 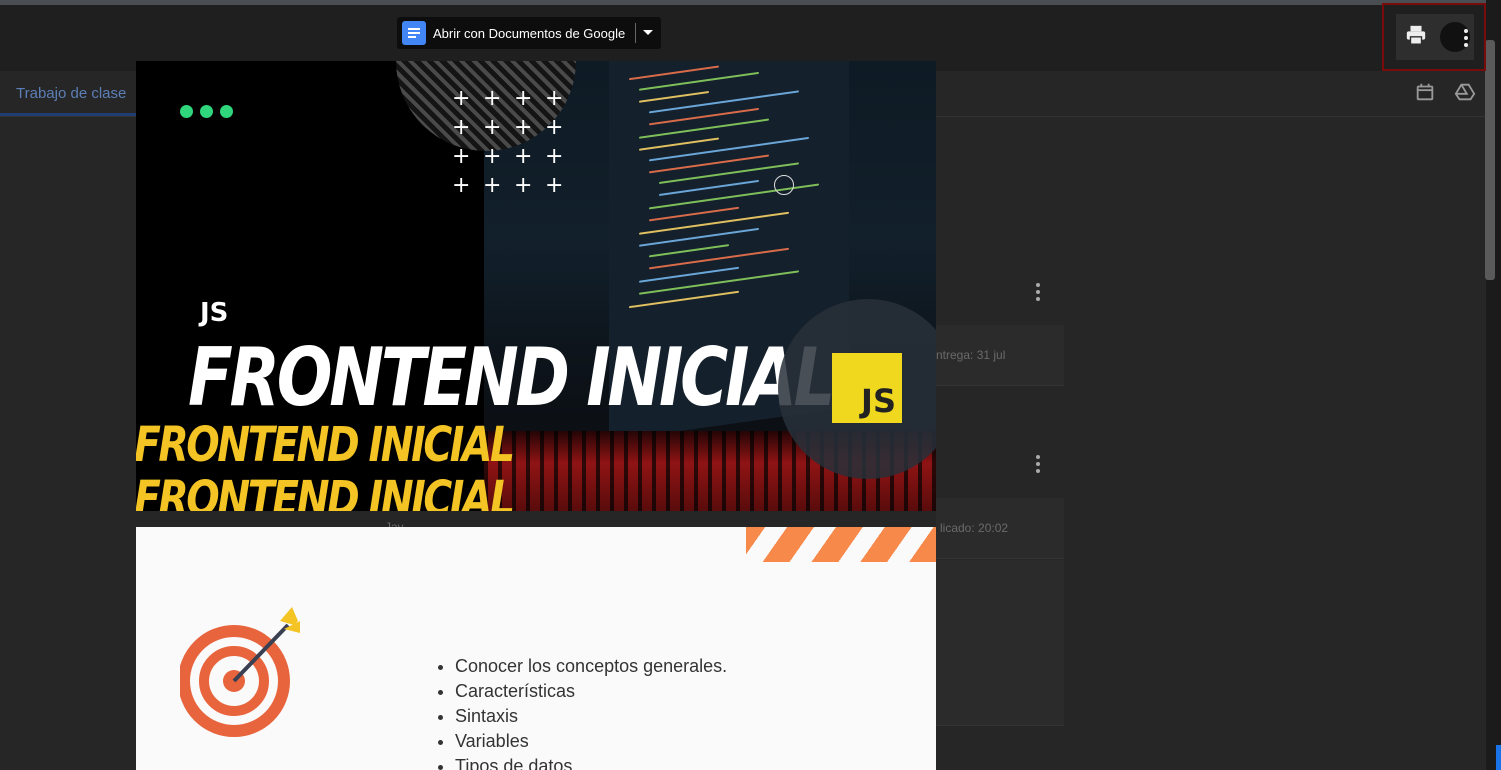 What do you see at coordinates (325, 491) in the screenshot?
I see `repeat-title-2: FRONTEND INICIAL` at bounding box center [325, 491].